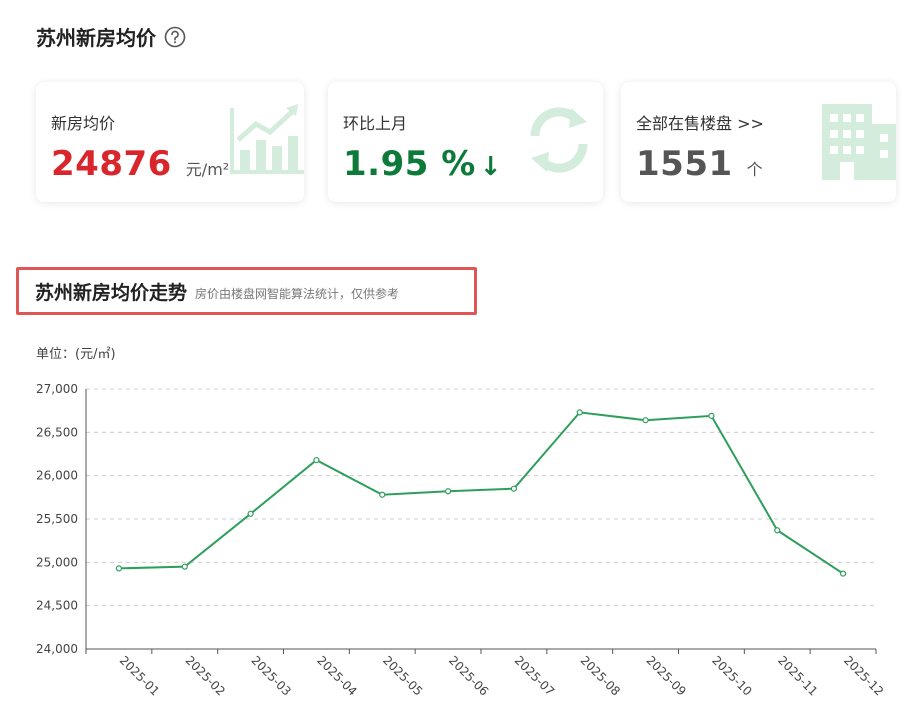  What do you see at coordinates (175, 37) in the screenshot?
I see `help-icon` at bounding box center [175, 37].